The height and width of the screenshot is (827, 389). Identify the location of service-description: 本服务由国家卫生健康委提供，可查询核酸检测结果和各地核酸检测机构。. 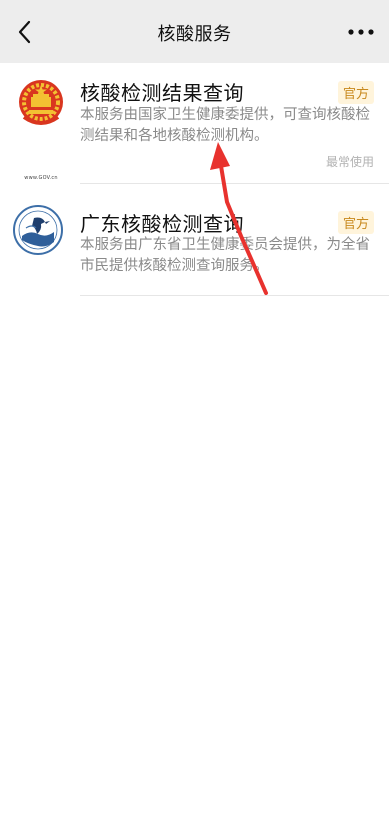
(225, 125).